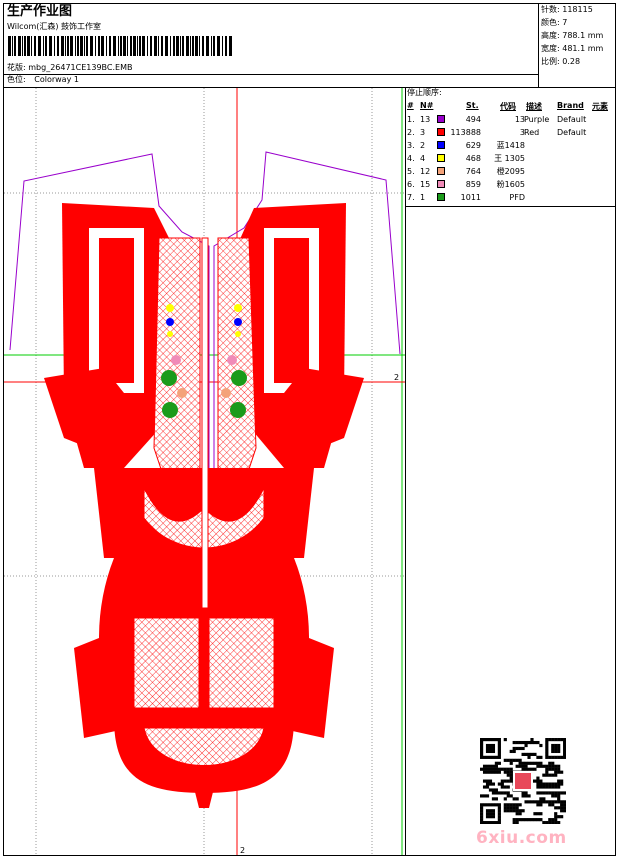  I want to click on row-stitches: 113888, so click(465, 132).